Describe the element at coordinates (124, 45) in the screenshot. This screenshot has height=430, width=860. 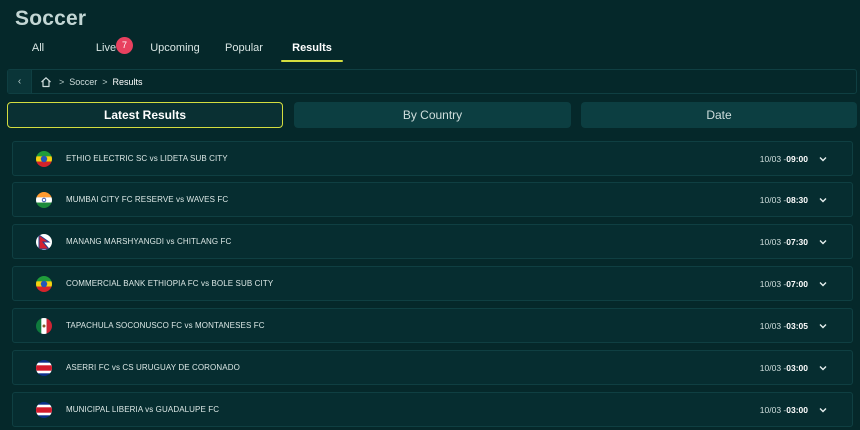
I see `live-count-badge: 7` at that location.